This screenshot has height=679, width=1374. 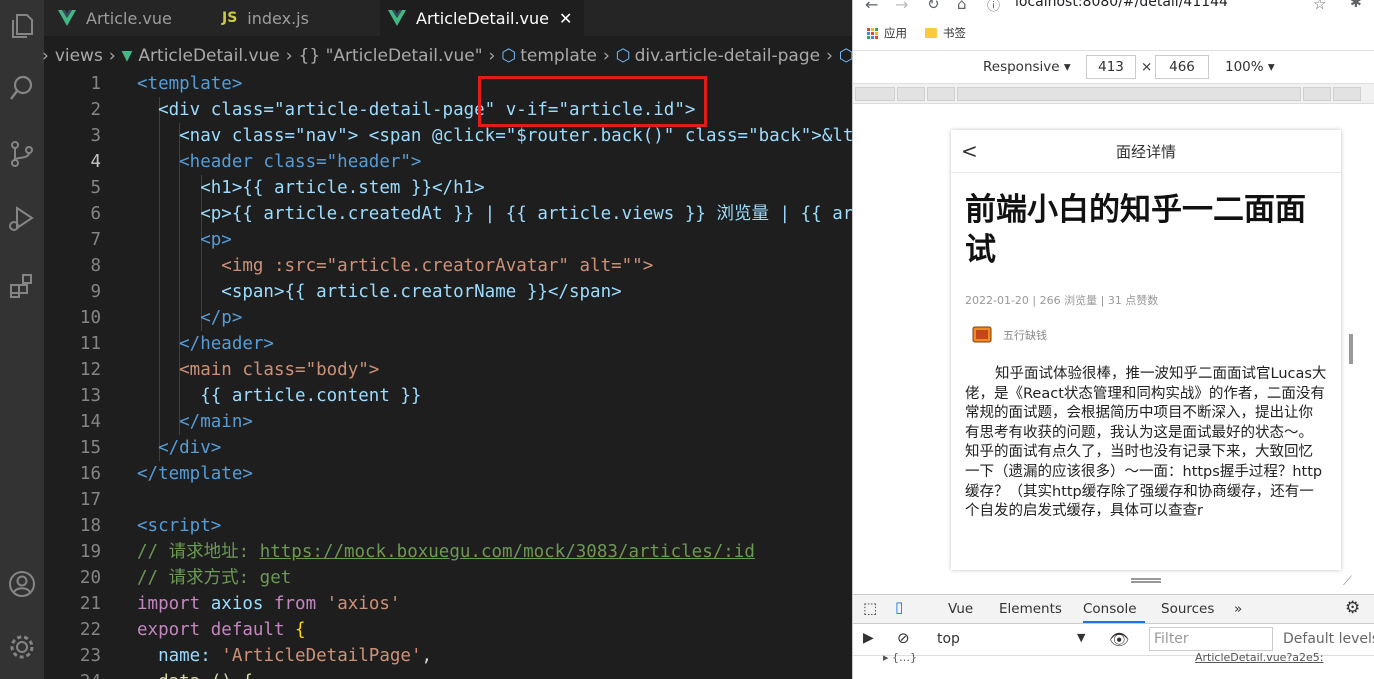 I want to click on search-icon, so click(x=22, y=88).